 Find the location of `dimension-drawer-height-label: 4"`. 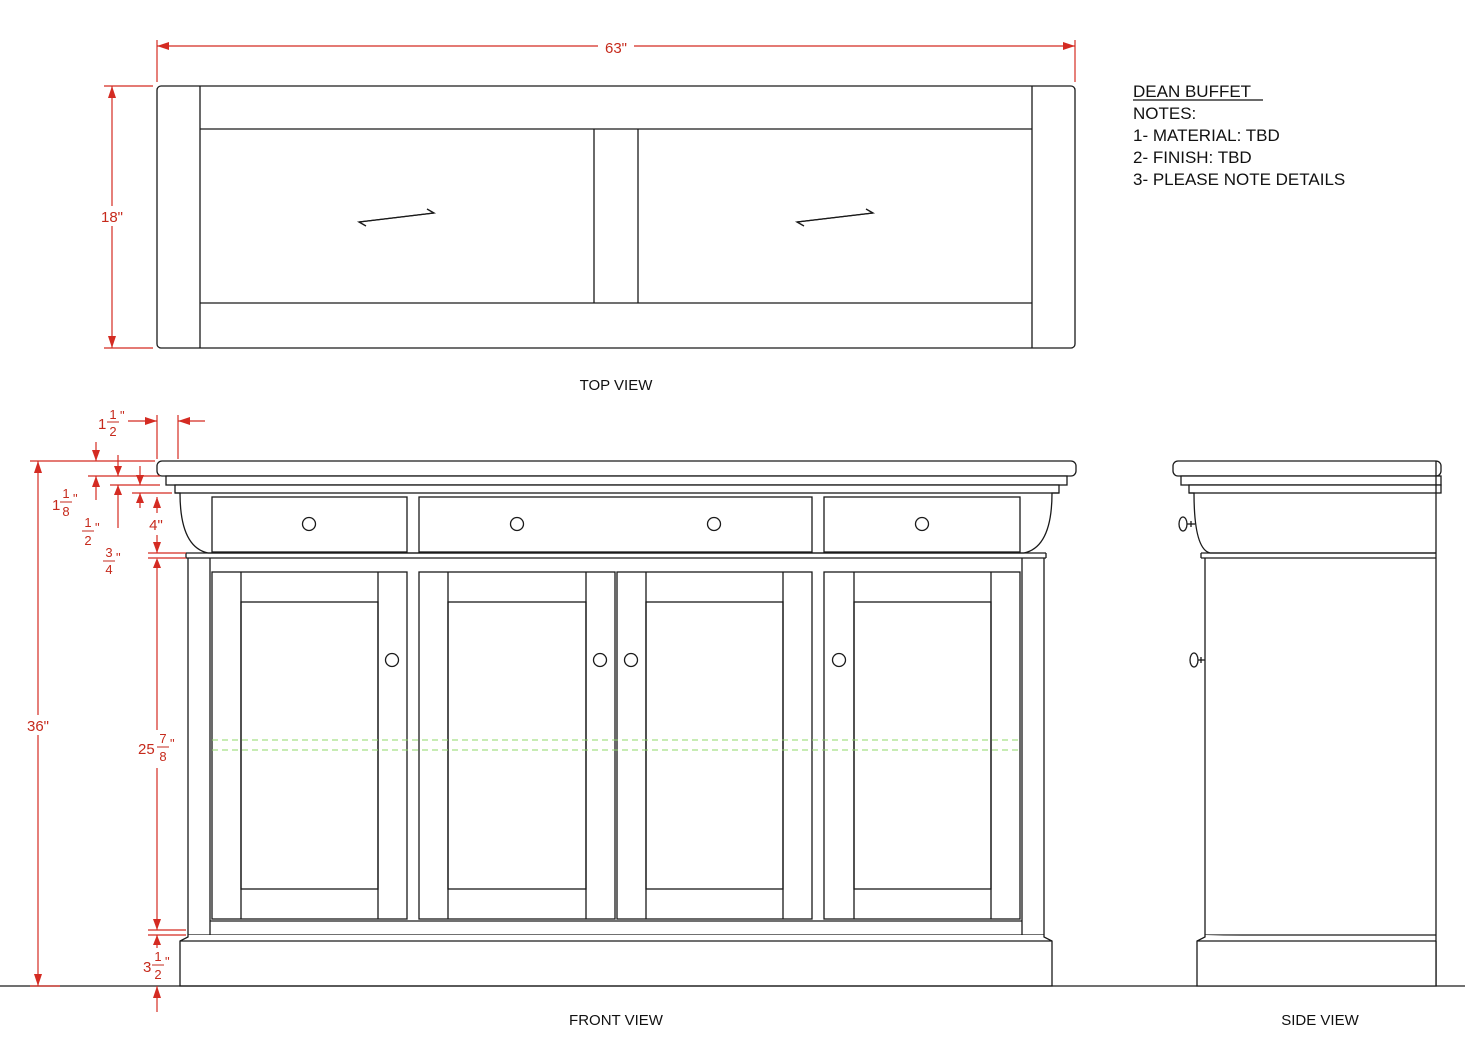

dimension-drawer-height-label: 4" is located at coordinates (156, 525).